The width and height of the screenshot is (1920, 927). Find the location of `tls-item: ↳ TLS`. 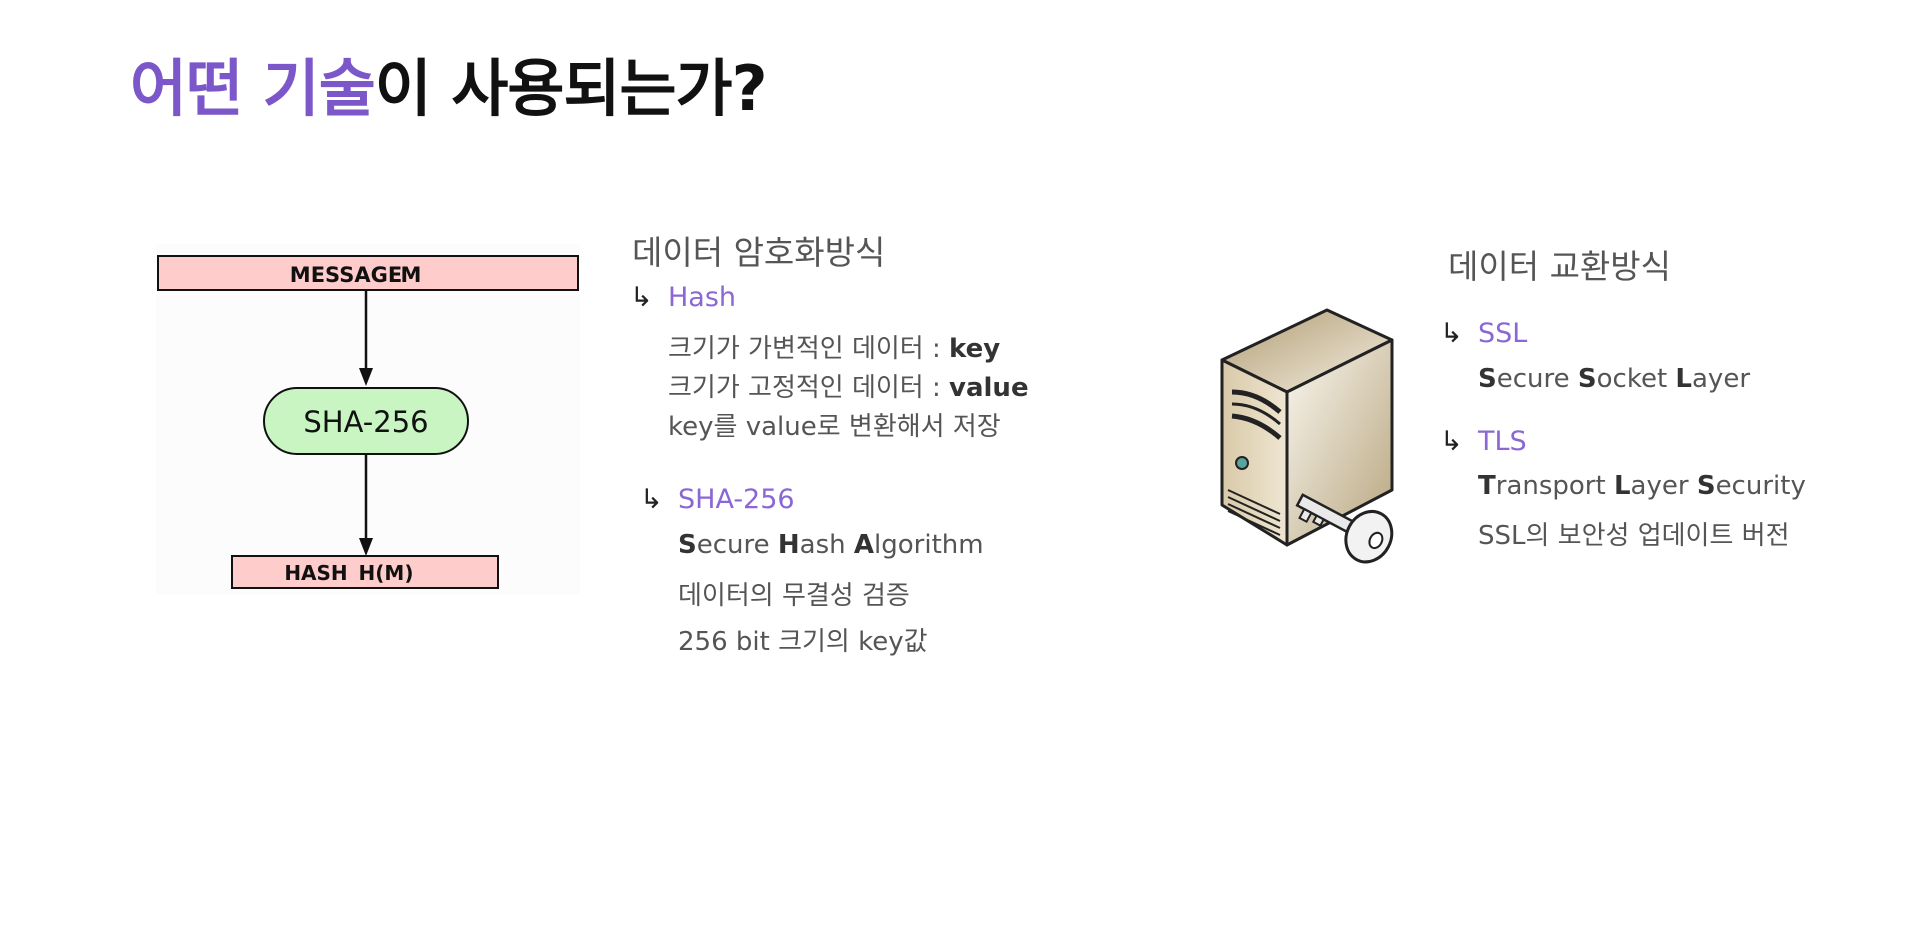

tls-item: ↳ TLS is located at coordinates (1483, 441).